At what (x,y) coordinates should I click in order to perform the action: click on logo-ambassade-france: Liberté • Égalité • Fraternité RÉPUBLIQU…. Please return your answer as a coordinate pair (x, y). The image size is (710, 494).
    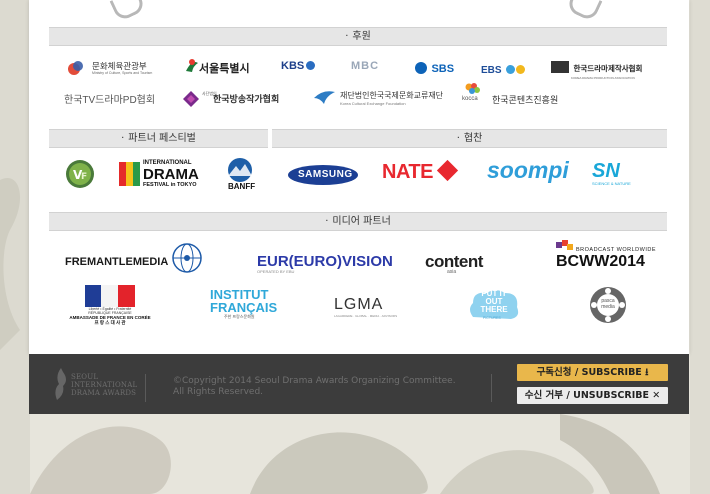
    Looking at the image, I should click on (110, 305).